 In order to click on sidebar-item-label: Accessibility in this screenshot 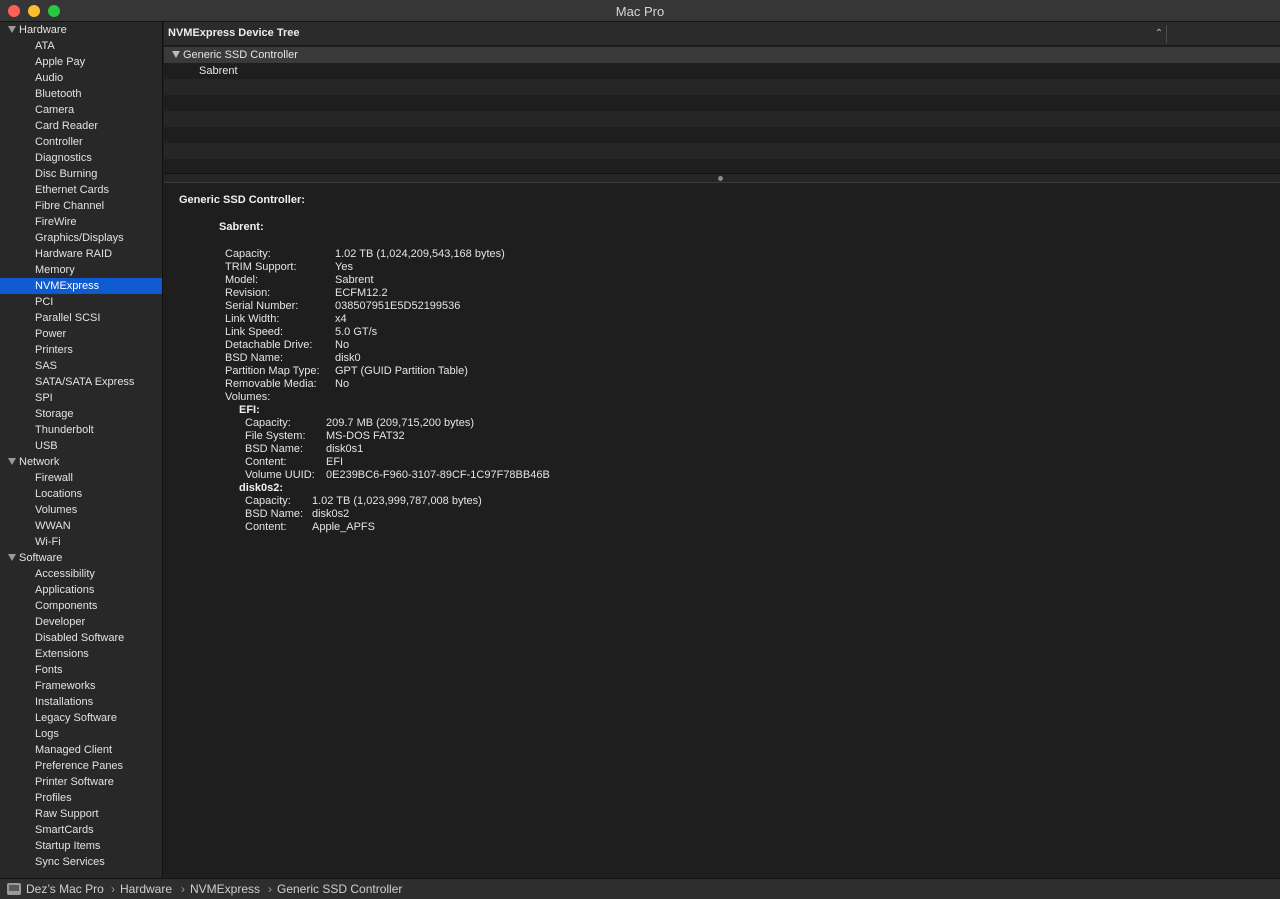, I will do `click(65, 574)`.